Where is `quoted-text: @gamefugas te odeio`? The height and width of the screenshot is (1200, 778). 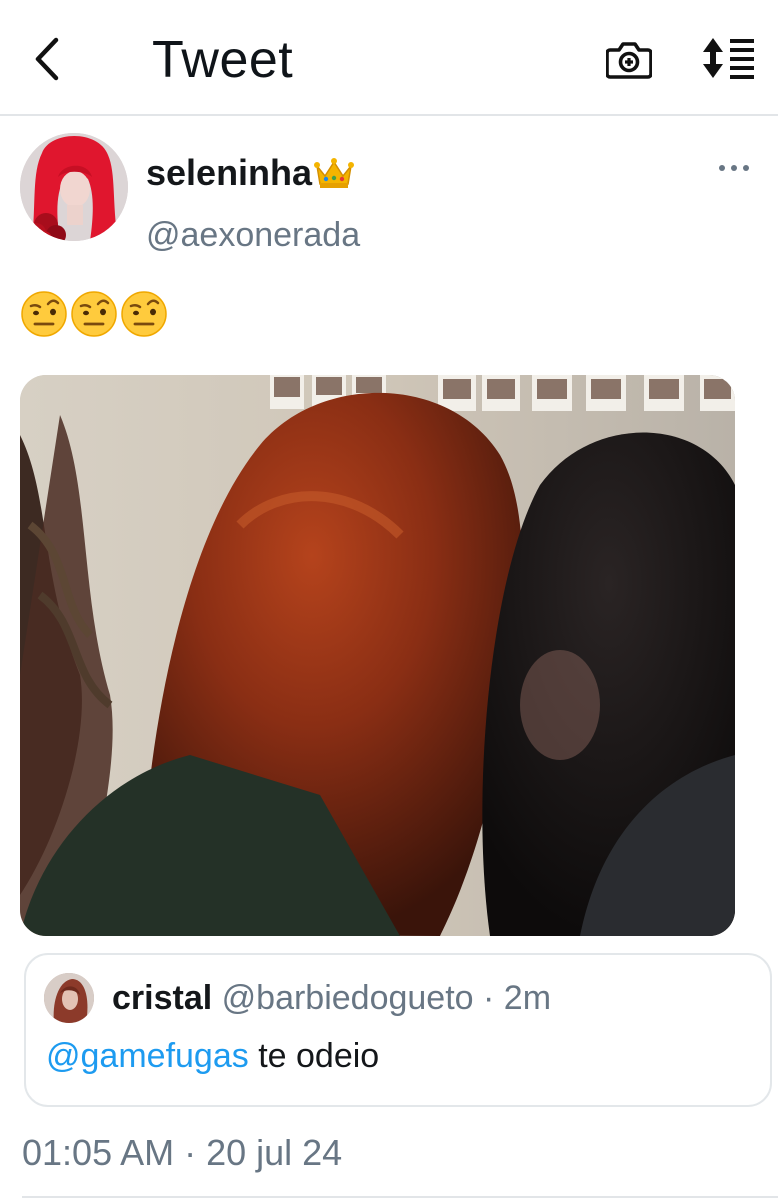
quoted-text: @gamefugas te odeio is located at coordinates (212, 1056).